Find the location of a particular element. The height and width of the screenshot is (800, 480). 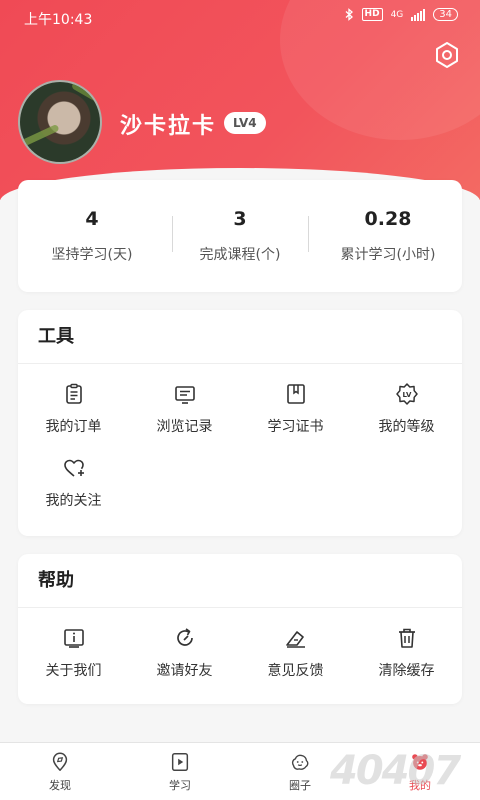

stat-value: 0.28 is located at coordinates (388, 219).